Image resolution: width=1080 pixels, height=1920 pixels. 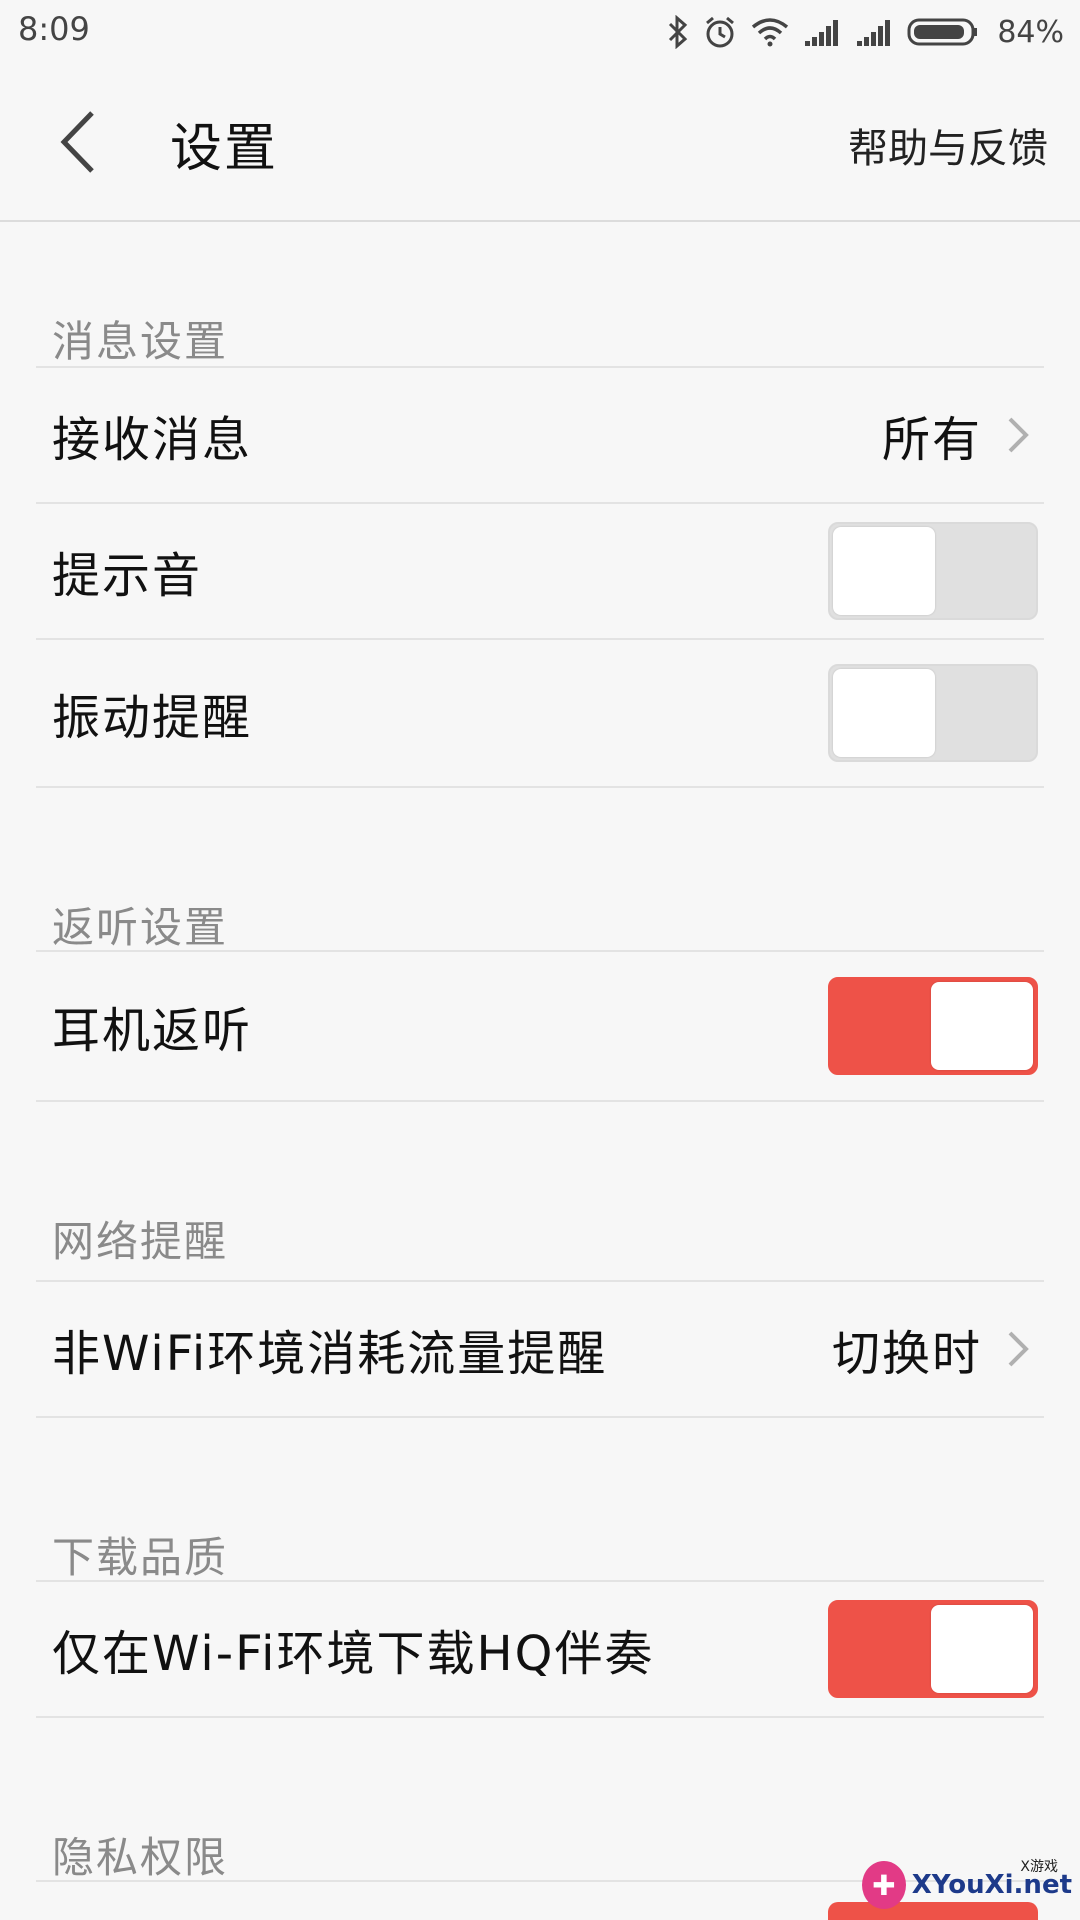 I want to click on wifi-icon, so click(x=770, y=32).